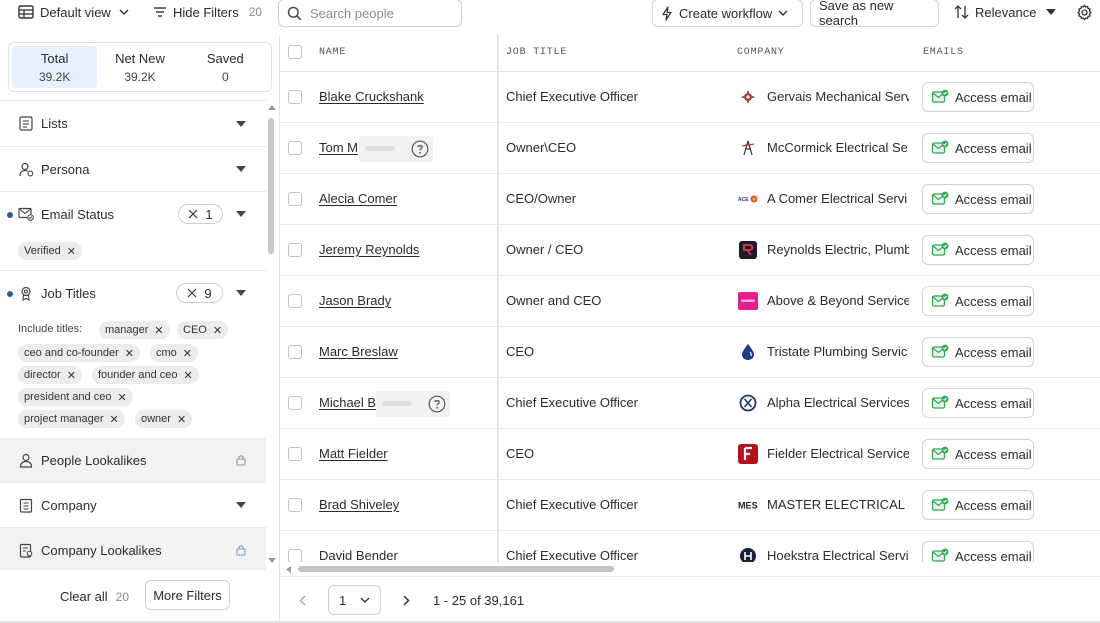 The height and width of the screenshot is (623, 1100). I want to click on filter-job-titles: Job Titles 9, so click(133, 293).